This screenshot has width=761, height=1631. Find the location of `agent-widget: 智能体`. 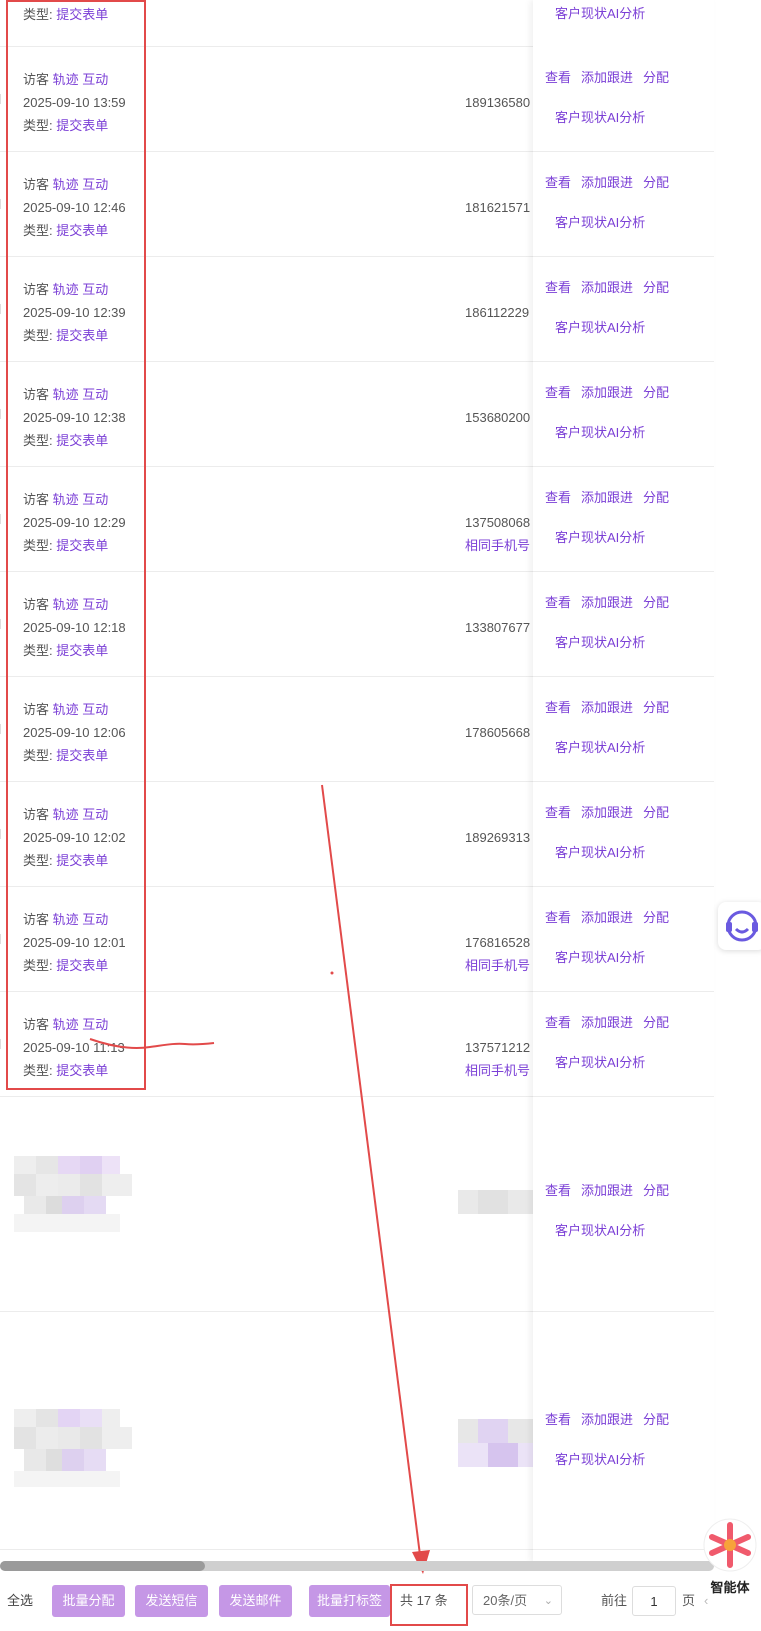

agent-widget: 智能体 is located at coordinates (730, 1555).